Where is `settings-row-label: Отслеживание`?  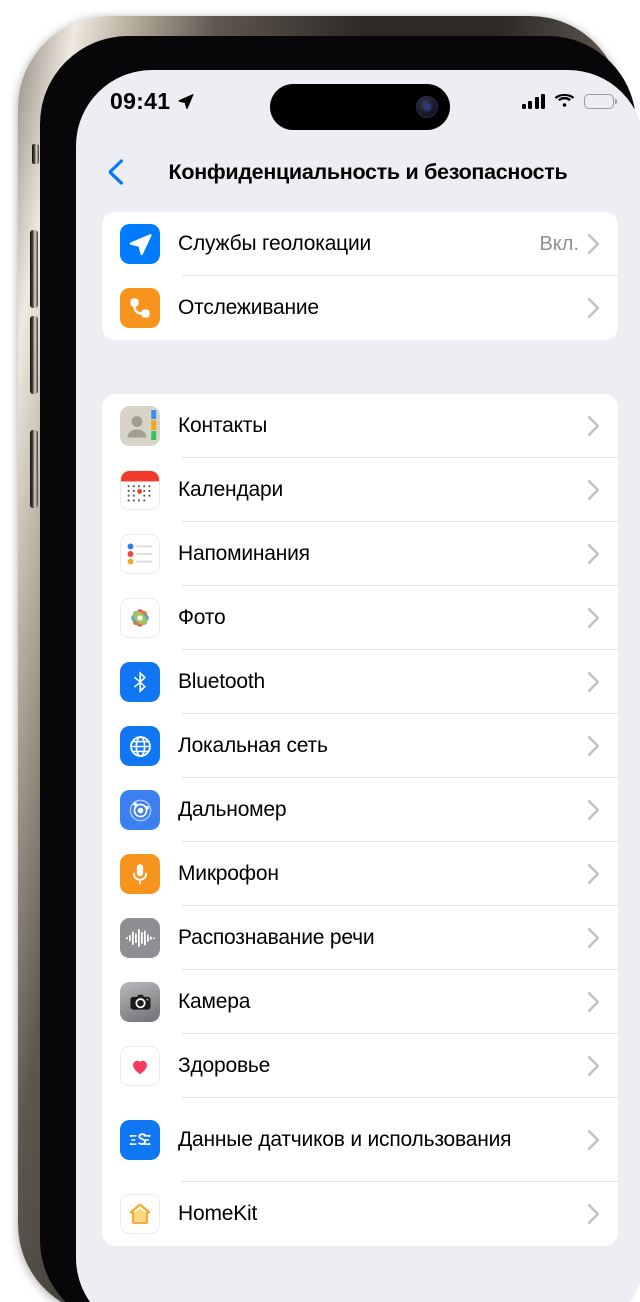
settings-row-label: Отслеживание is located at coordinates (248, 307).